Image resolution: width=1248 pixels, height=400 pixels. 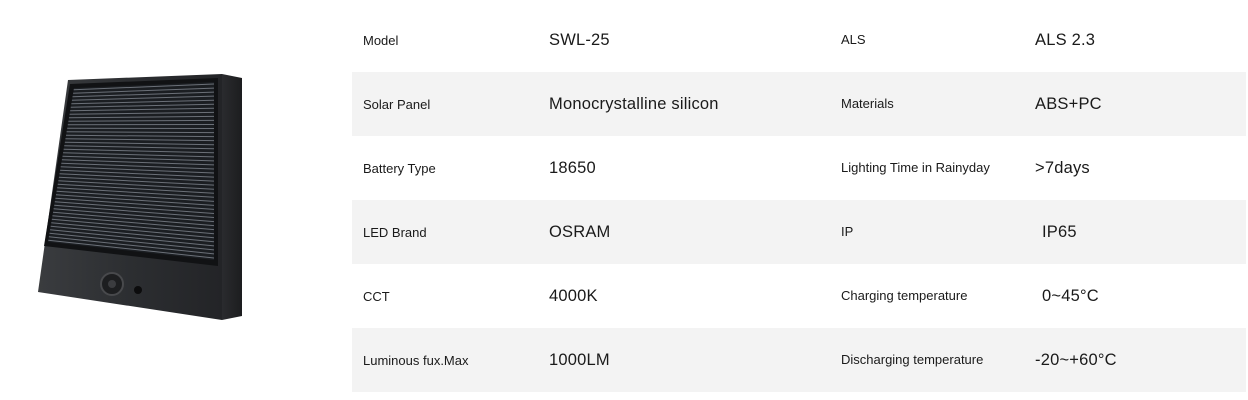 I want to click on spec-value-2: IP65, so click(x=1059, y=231).